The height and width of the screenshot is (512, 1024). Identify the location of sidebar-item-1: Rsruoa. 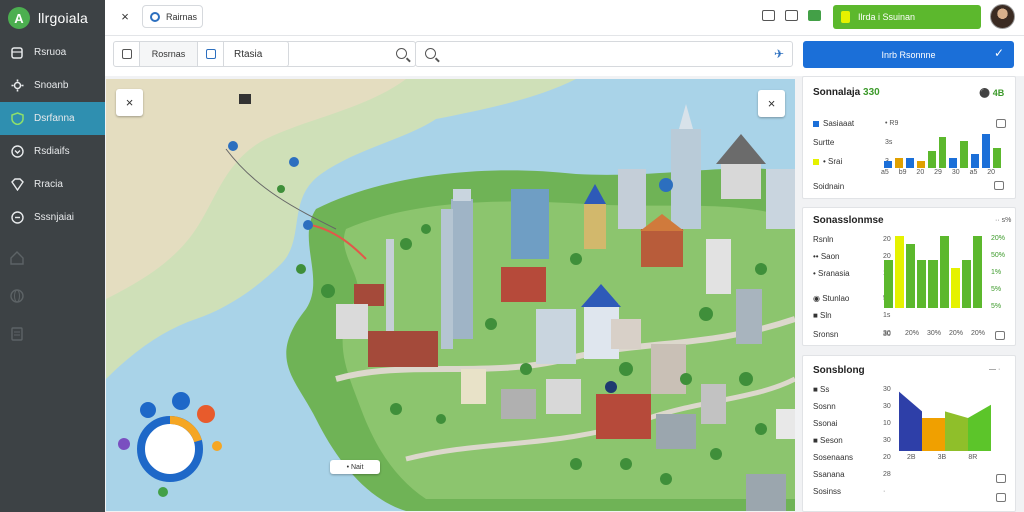
(52, 52).